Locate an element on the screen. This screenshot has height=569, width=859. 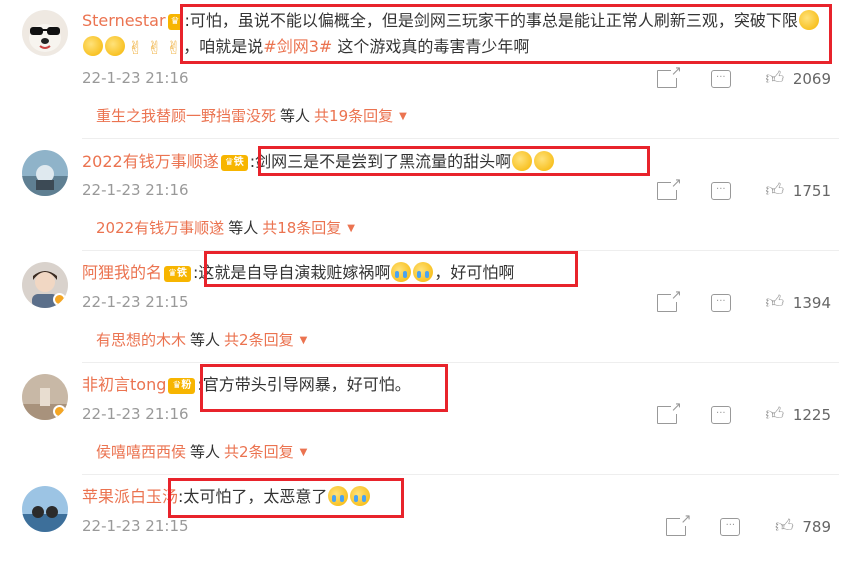
comment-text-cont: ，好可怕啊 is located at coordinates (474, 272).